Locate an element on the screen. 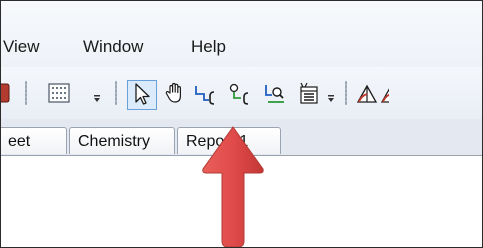 The image size is (483, 248). tab-report-1: Report-1 is located at coordinates (229, 140).